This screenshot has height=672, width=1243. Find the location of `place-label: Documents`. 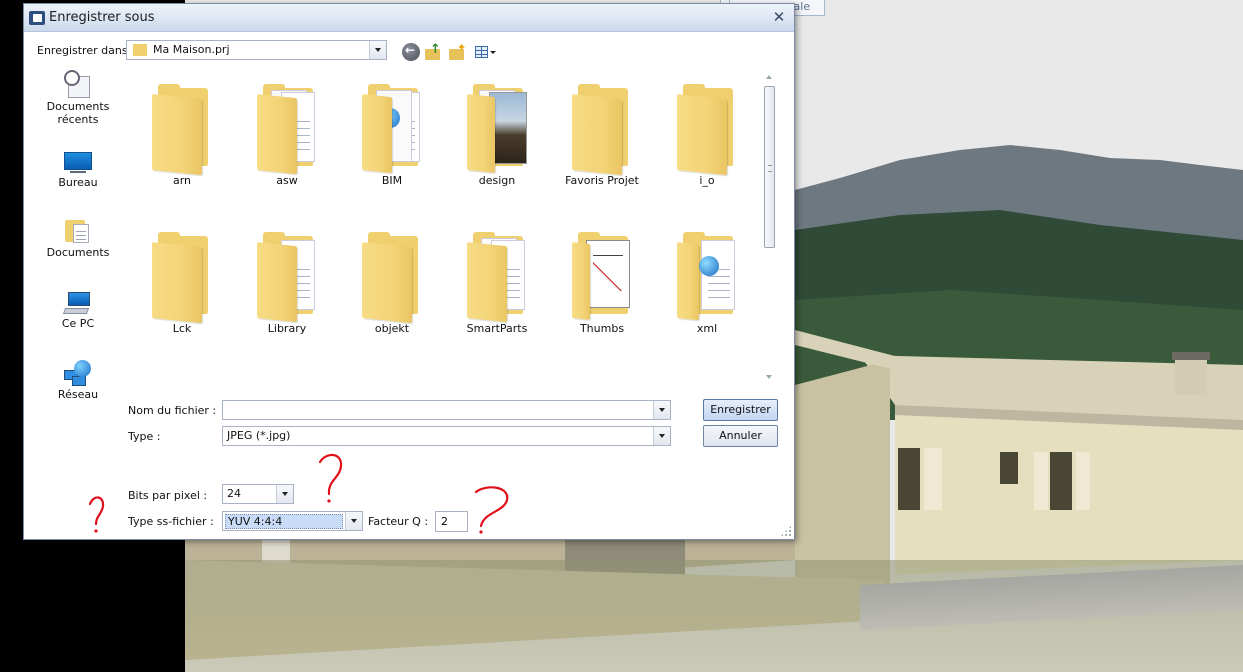

place-label: Documents is located at coordinates (78, 252).